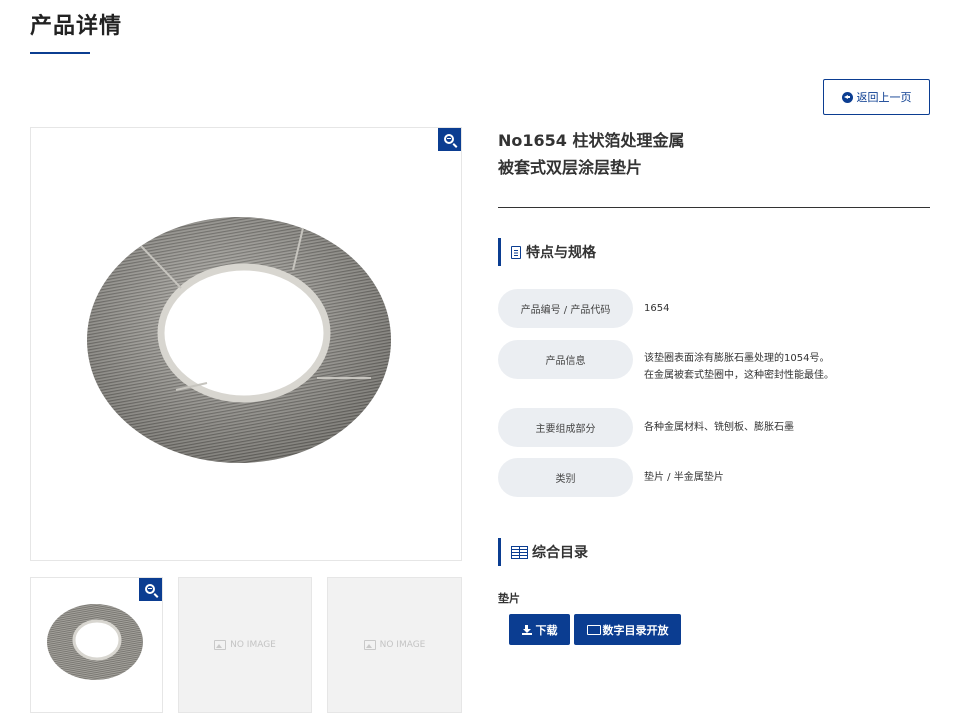 The image size is (968, 728). What do you see at coordinates (884, 97) in the screenshot?
I see `back-button-label: 返回上一页` at bounding box center [884, 97].